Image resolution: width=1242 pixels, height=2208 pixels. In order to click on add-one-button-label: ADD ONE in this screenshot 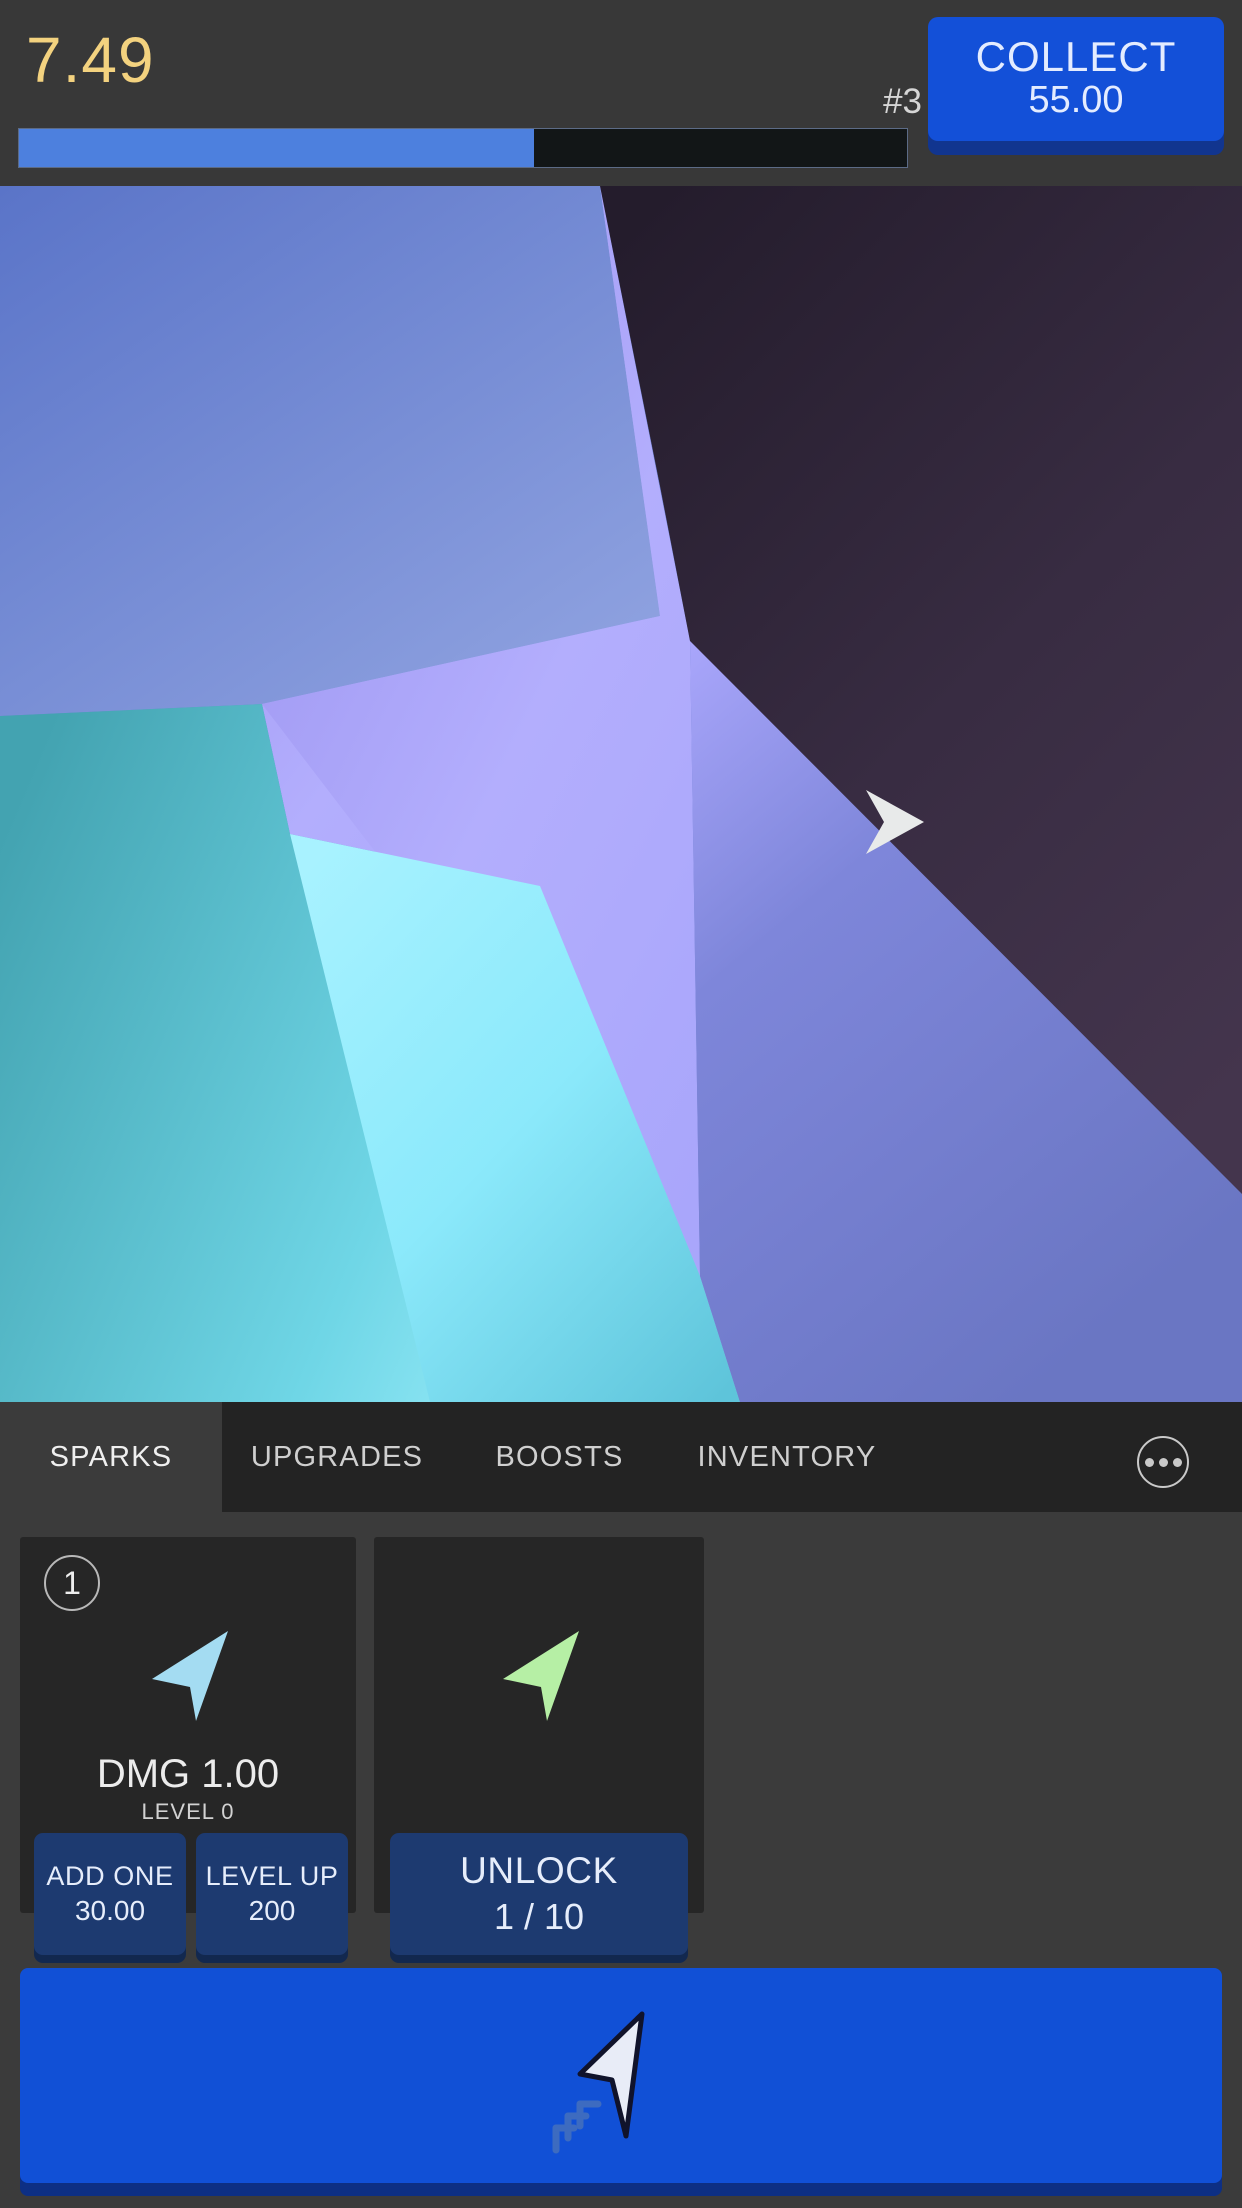, I will do `click(110, 1876)`.